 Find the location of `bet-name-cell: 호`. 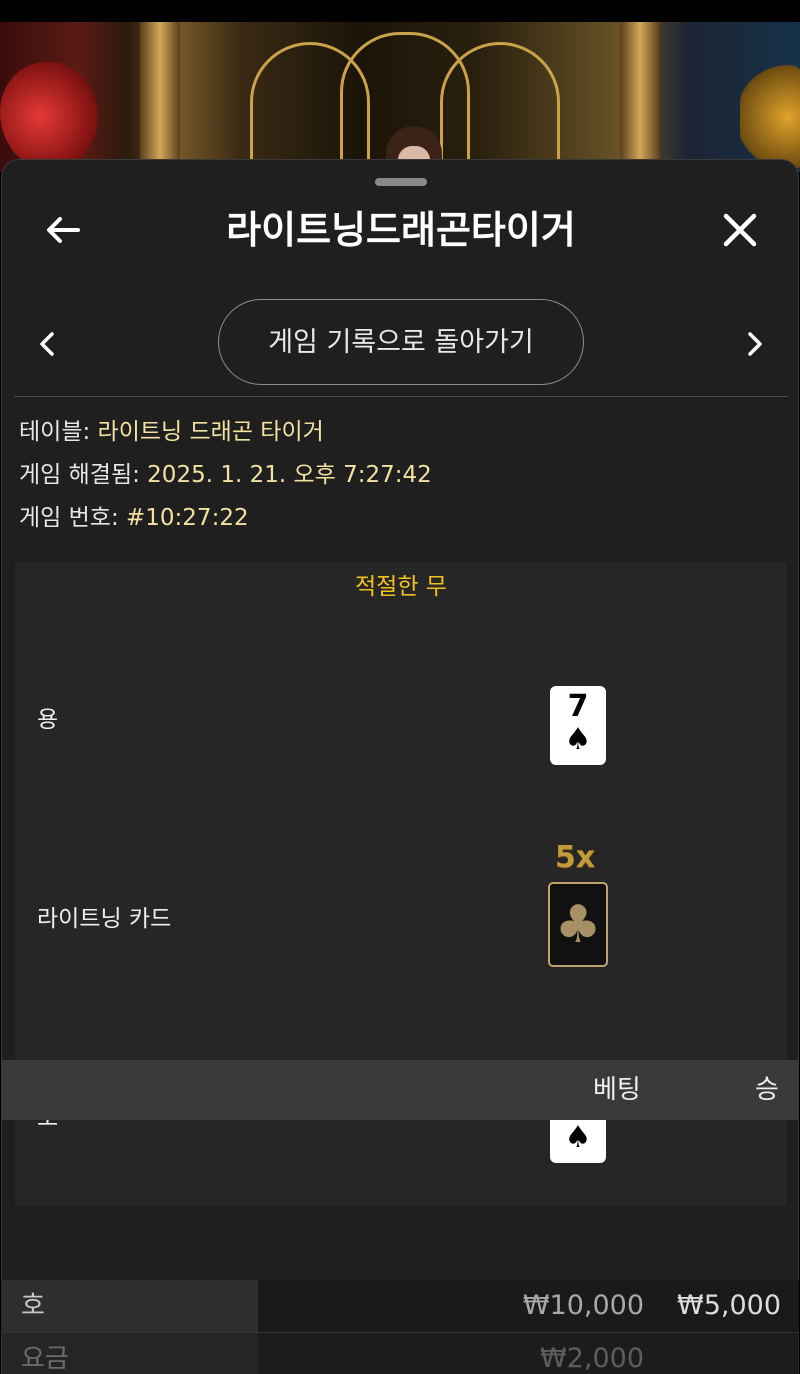

bet-name-cell: 호 is located at coordinates (129, 1306).